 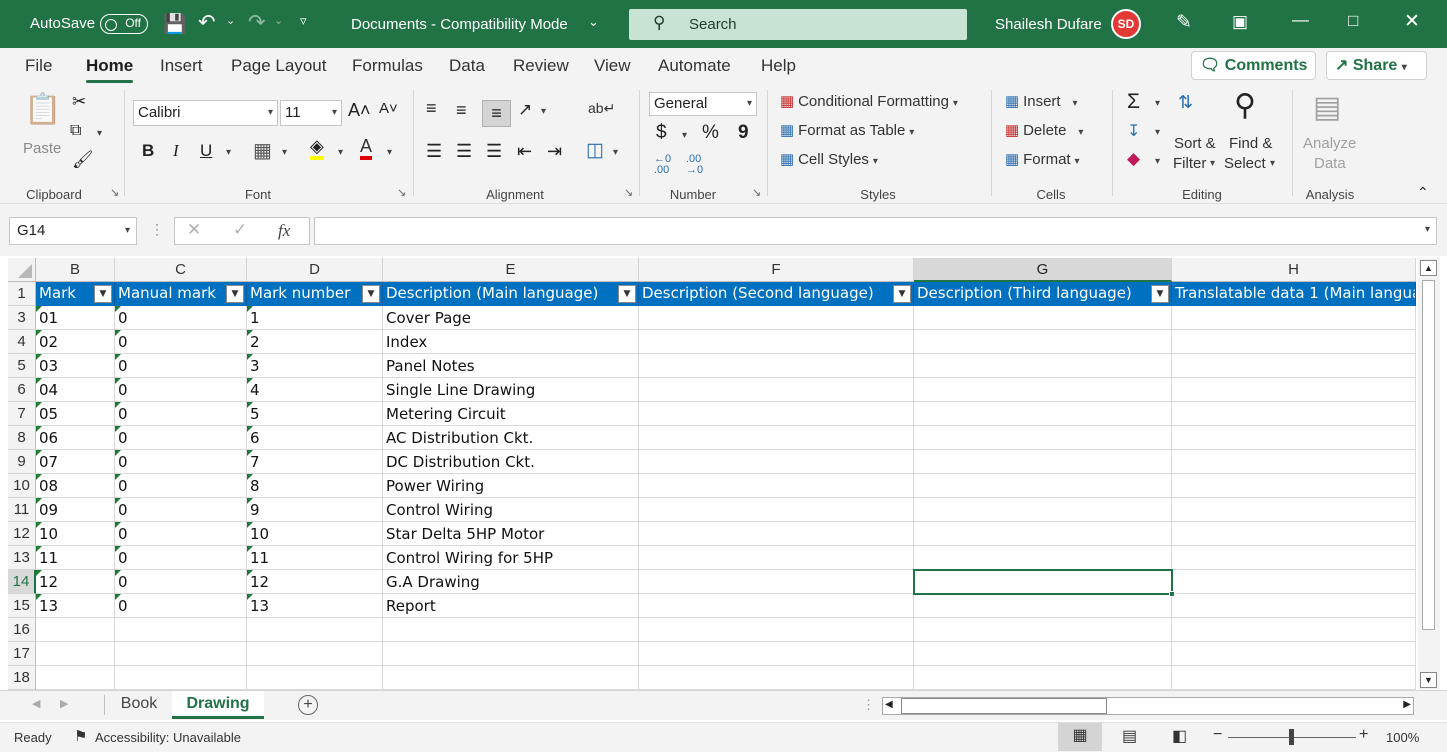 I want to click on sheet-tab-drawing: Drawing, so click(x=218, y=705).